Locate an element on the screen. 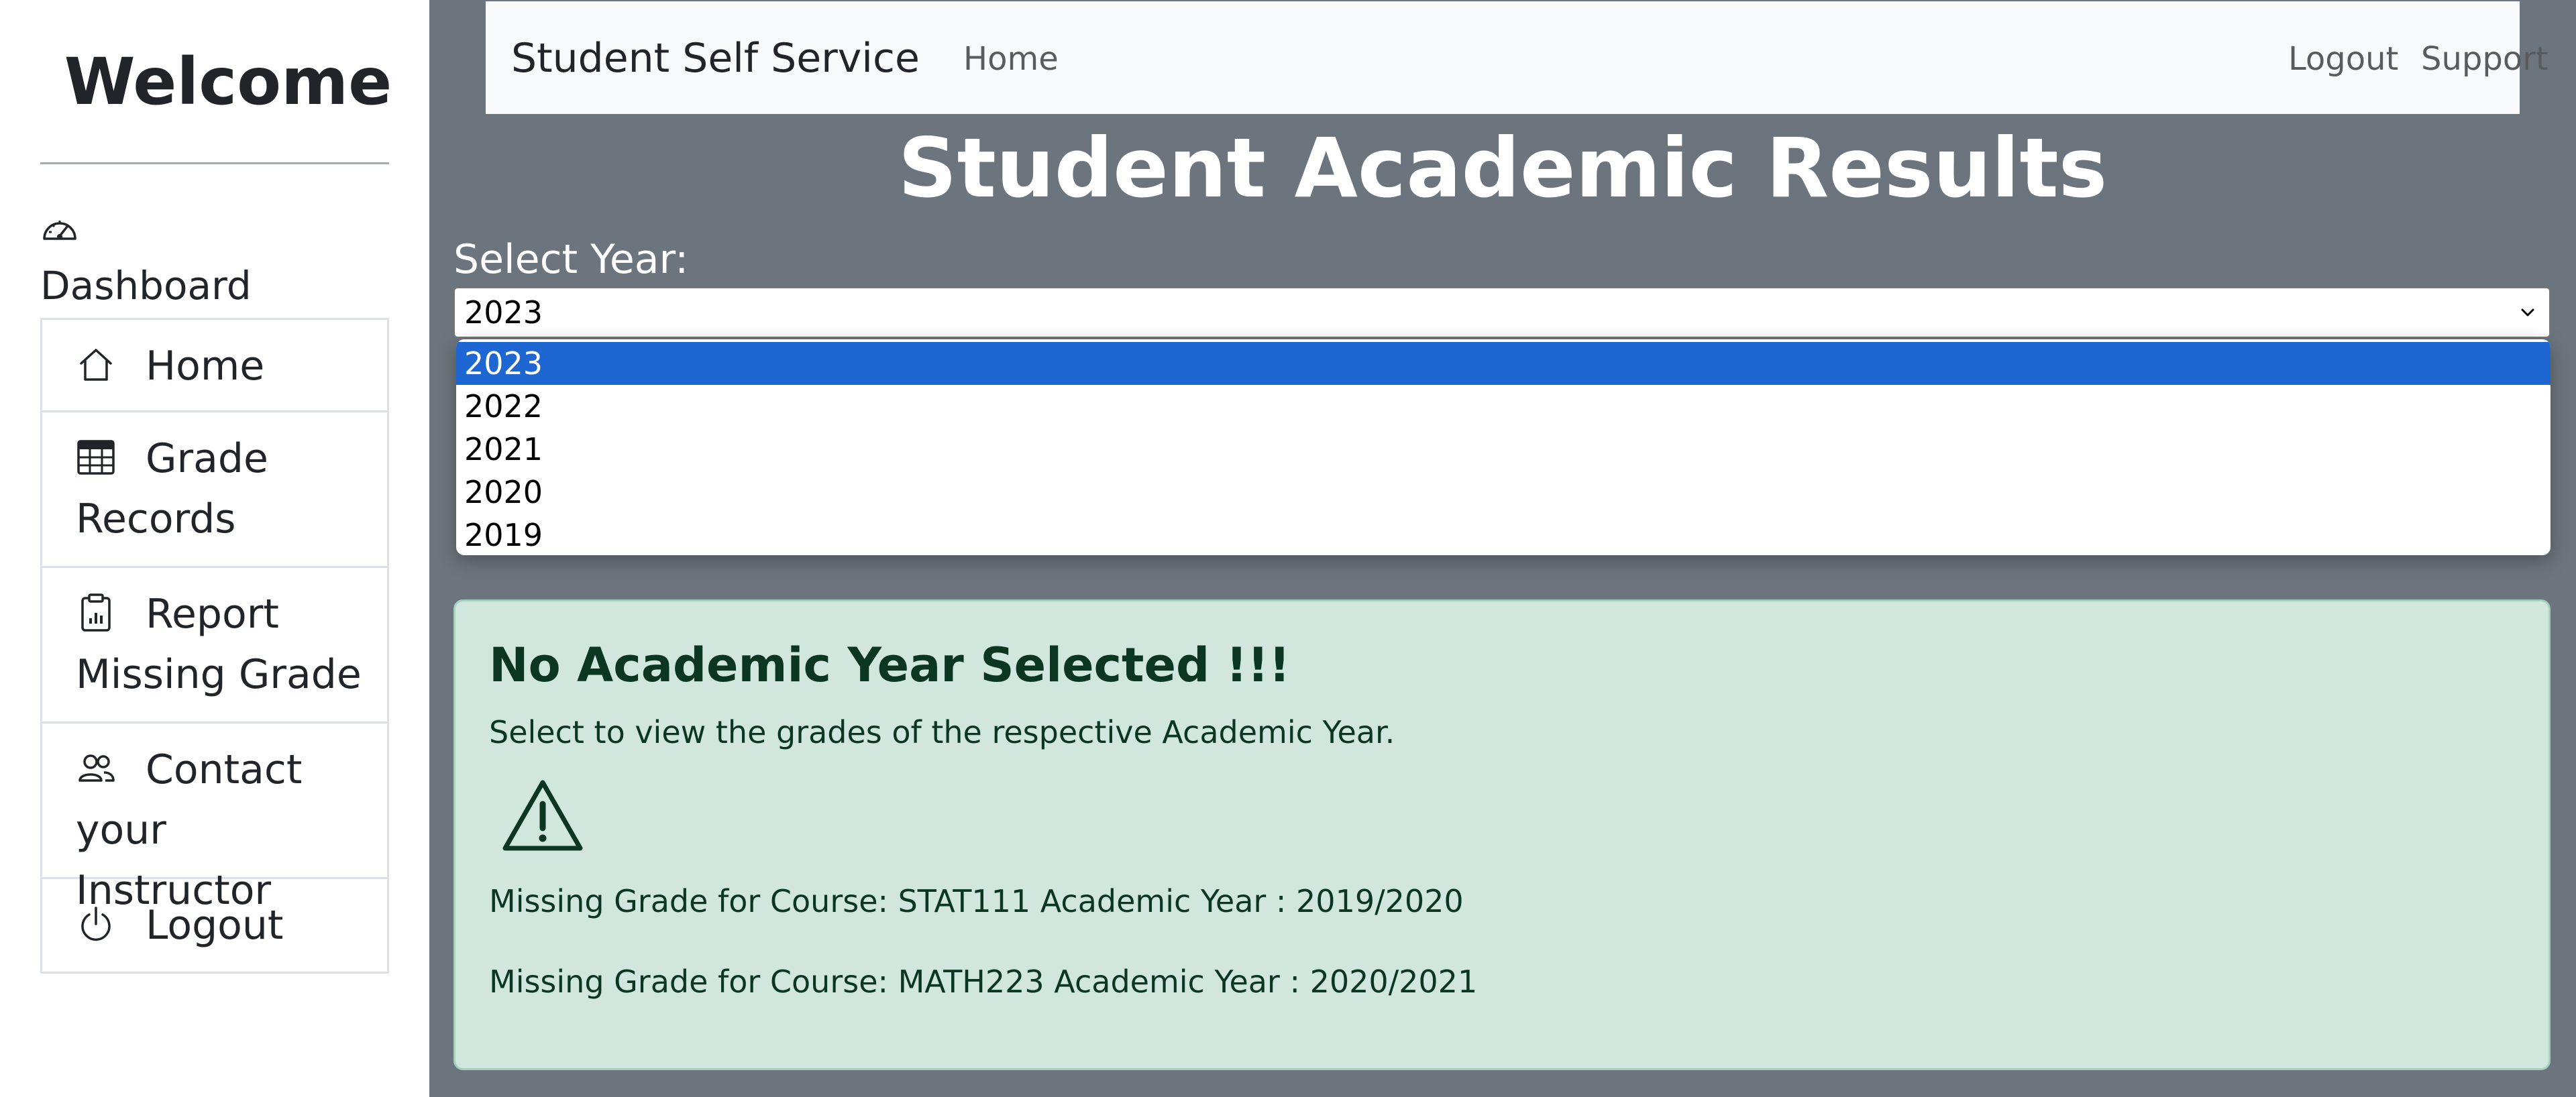  dashboard-label: Dashboard is located at coordinates (146, 285).